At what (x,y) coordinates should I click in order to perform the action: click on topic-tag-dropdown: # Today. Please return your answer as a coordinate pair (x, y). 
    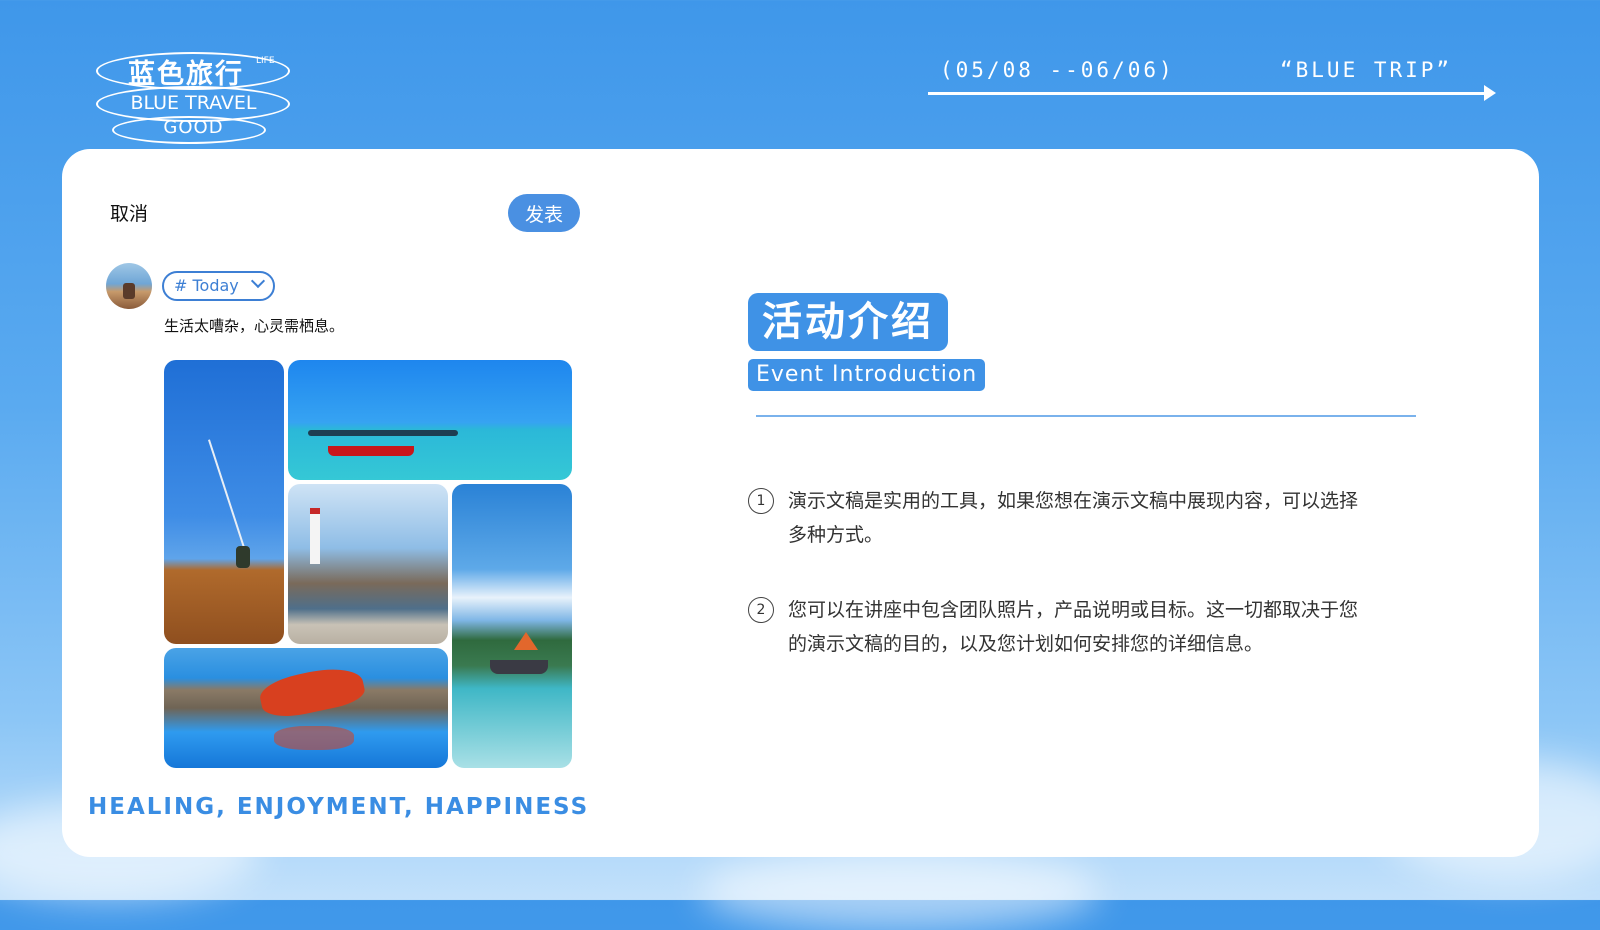
    Looking at the image, I should click on (218, 286).